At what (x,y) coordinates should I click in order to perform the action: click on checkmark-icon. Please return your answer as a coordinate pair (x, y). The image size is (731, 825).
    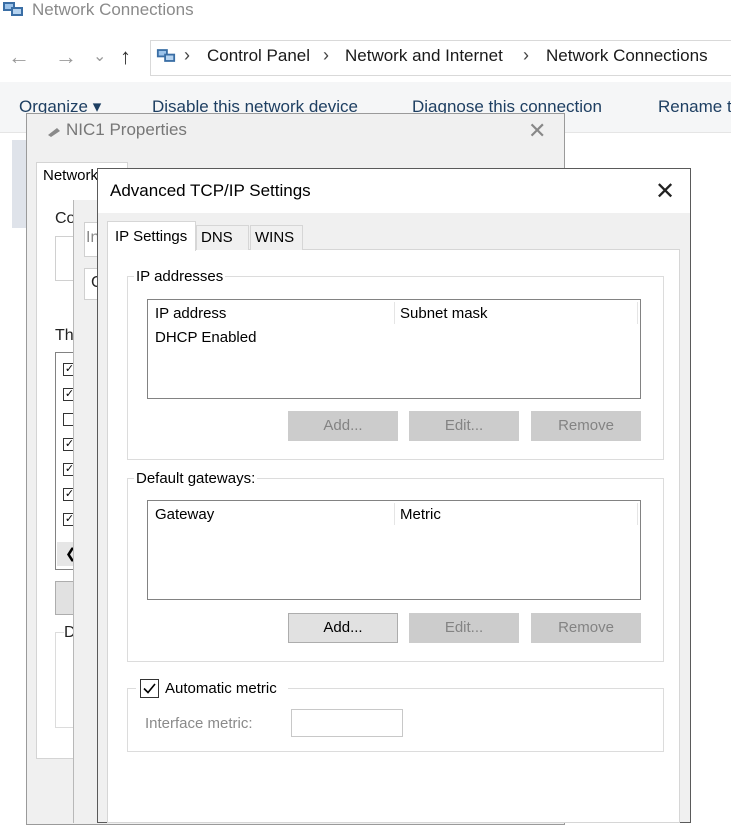
    Looking at the image, I should click on (149, 688).